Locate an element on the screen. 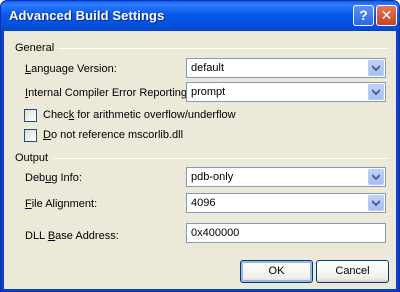  close-icon: ✕ is located at coordinates (386, 15).